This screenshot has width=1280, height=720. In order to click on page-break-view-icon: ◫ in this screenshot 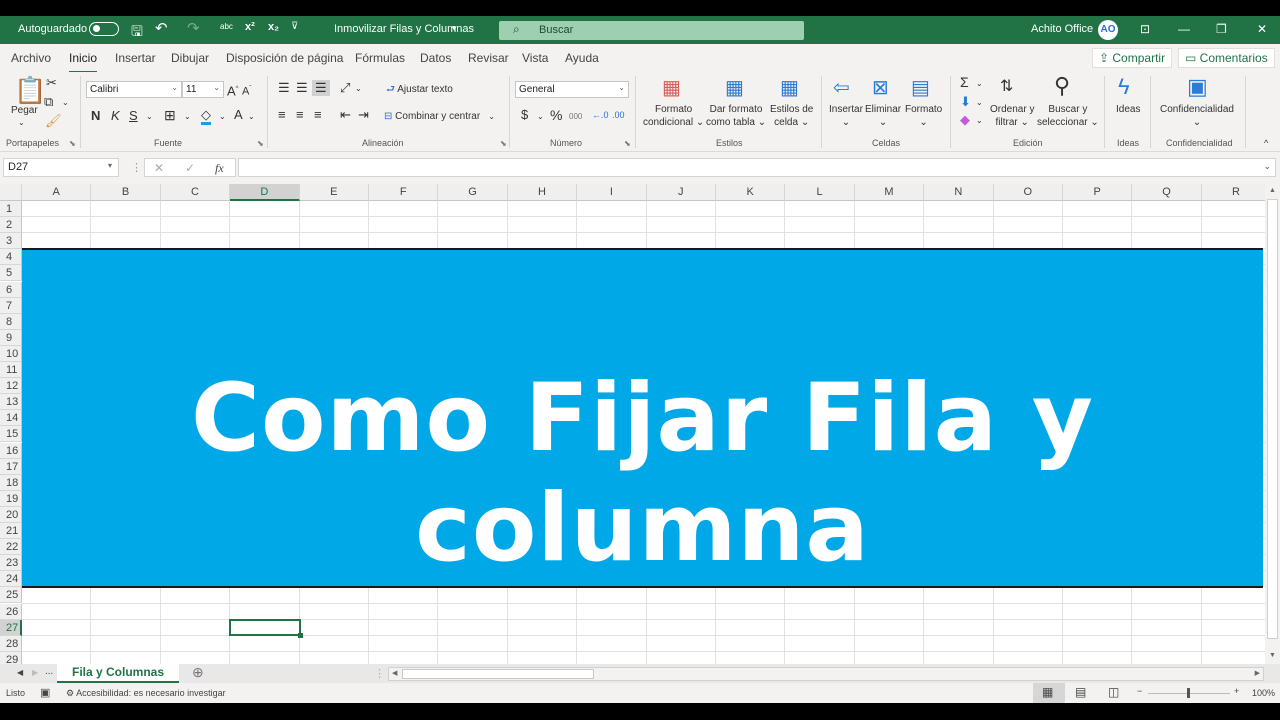, I will do `click(1113, 692)`.